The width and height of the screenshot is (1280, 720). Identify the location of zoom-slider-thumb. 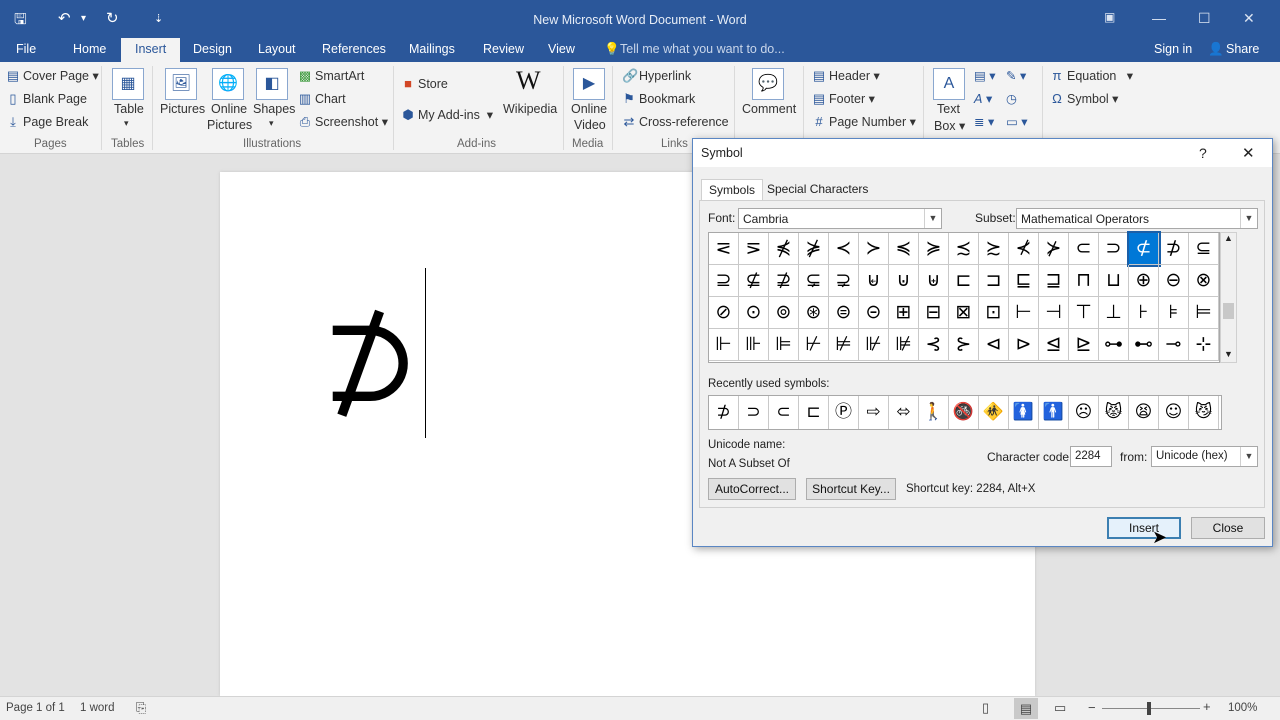
(1149, 708).